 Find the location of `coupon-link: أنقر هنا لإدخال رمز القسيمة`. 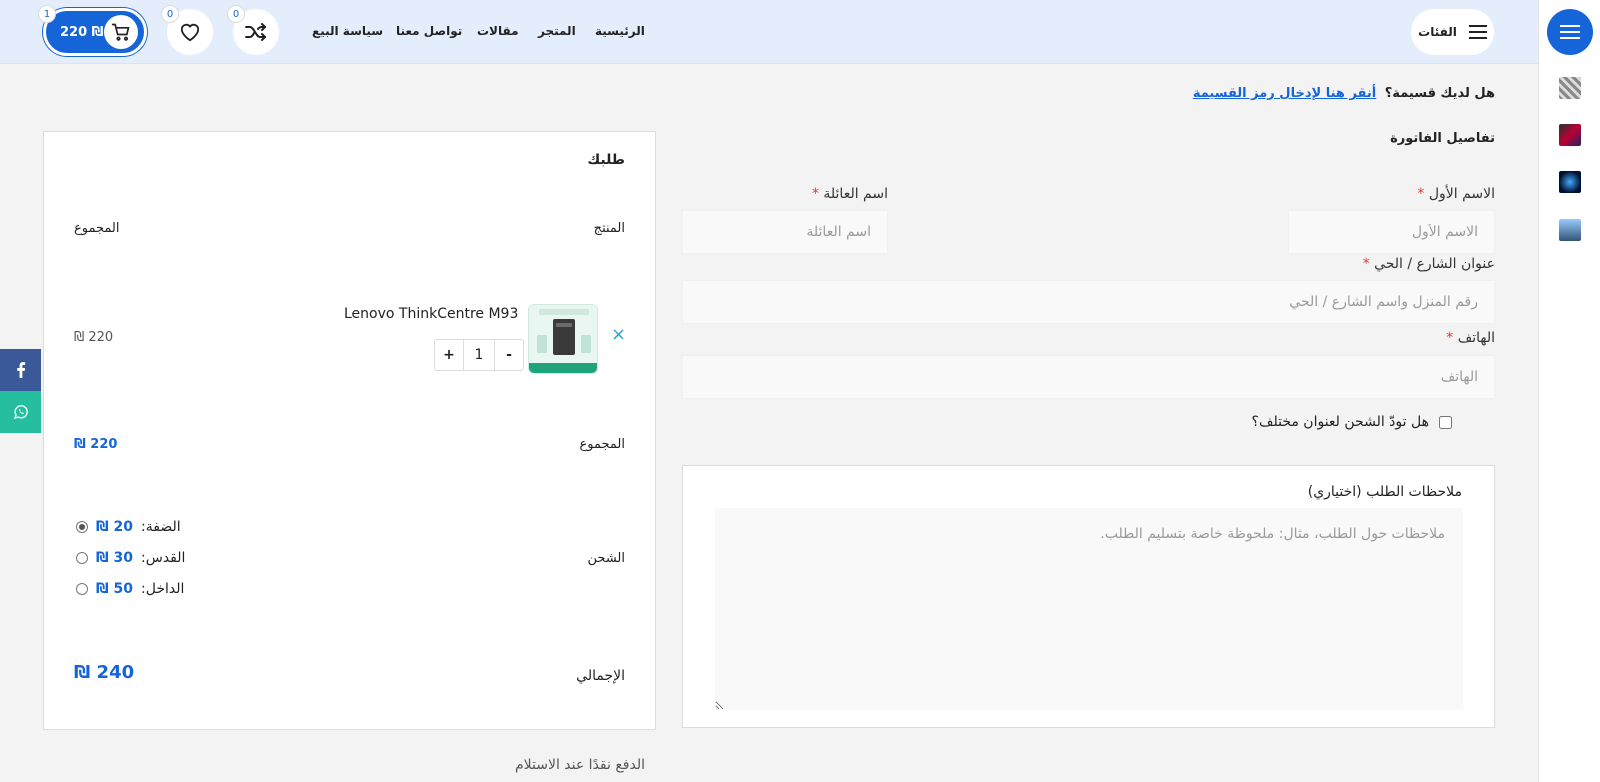

coupon-link: أنقر هنا لإدخال رمز القسيمة is located at coordinates (1284, 93).